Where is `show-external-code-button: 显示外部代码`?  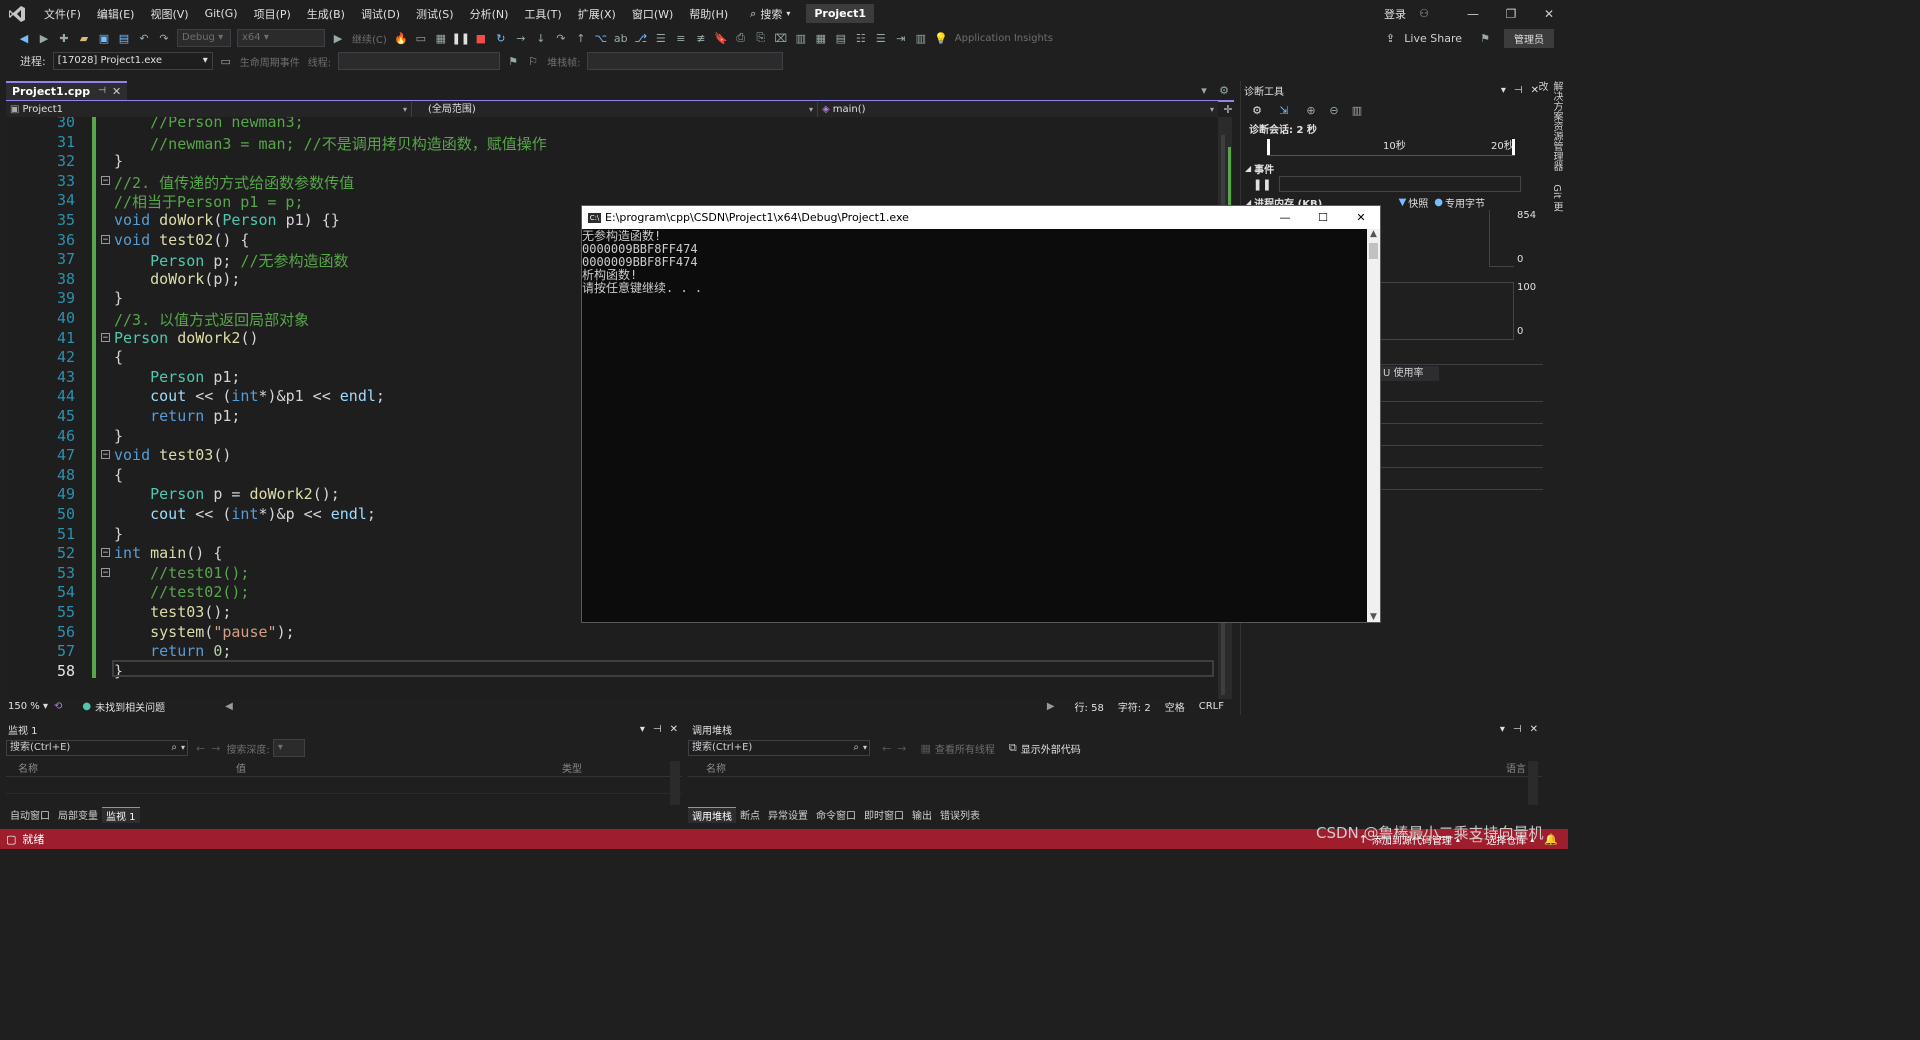
show-external-code-button: 显示外部代码 is located at coordinates (1051, 748).